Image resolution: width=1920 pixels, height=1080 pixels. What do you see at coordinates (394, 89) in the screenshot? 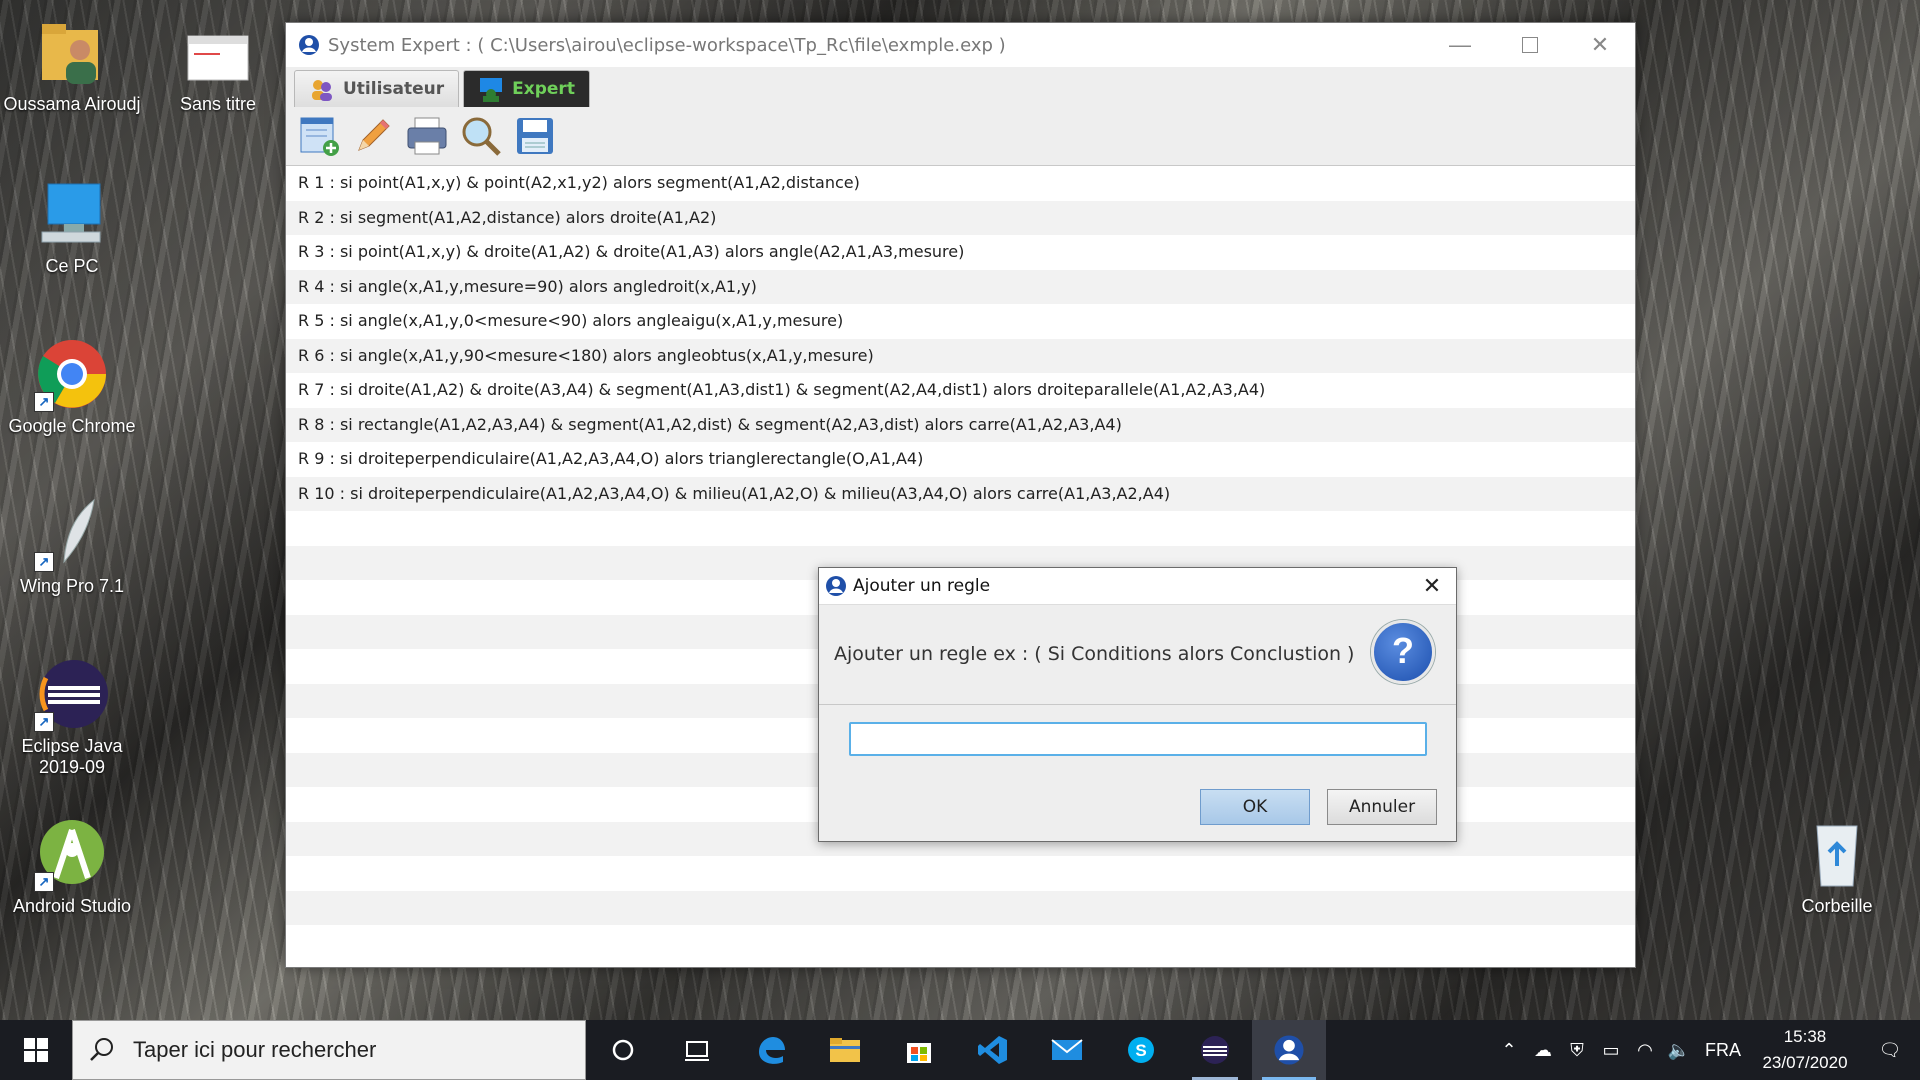
I see `tab-label: Utilisateur` at bounding box center [394, 89].